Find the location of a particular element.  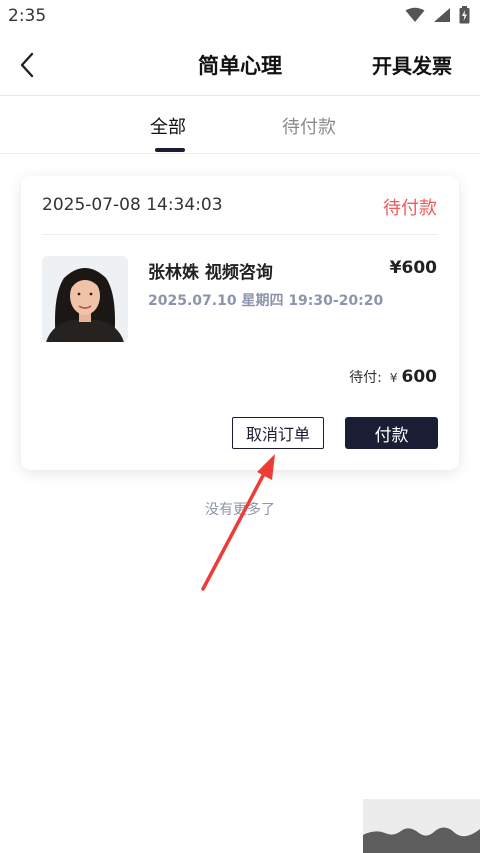

wifi-icon is located at coordinates (415, 14).